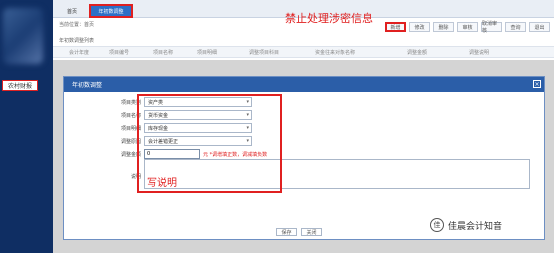 Image resolution: width=554 pixels, height=253 pixels. I want to click on dialog-title: 年初数调整, so click(87, 85).